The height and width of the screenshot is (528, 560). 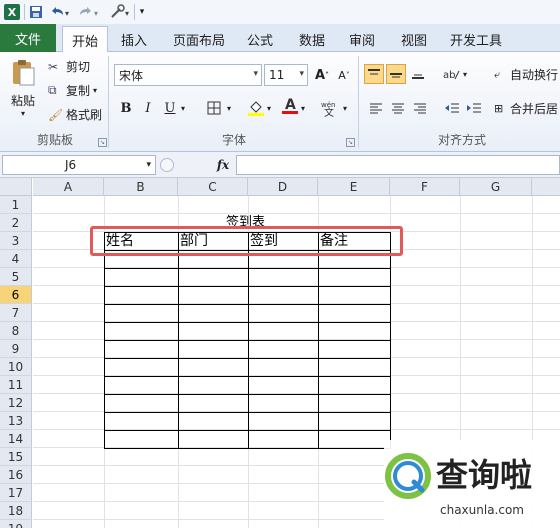 I want to click on decrease-indent-button, so click(x=452, y=108).